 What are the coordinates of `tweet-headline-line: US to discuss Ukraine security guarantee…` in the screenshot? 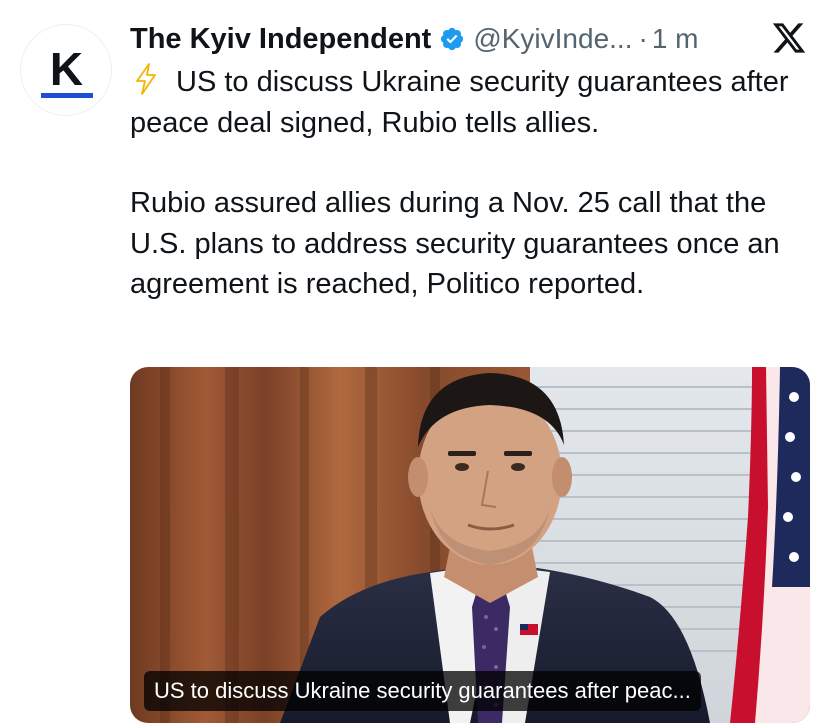 It's located at (470, 102).